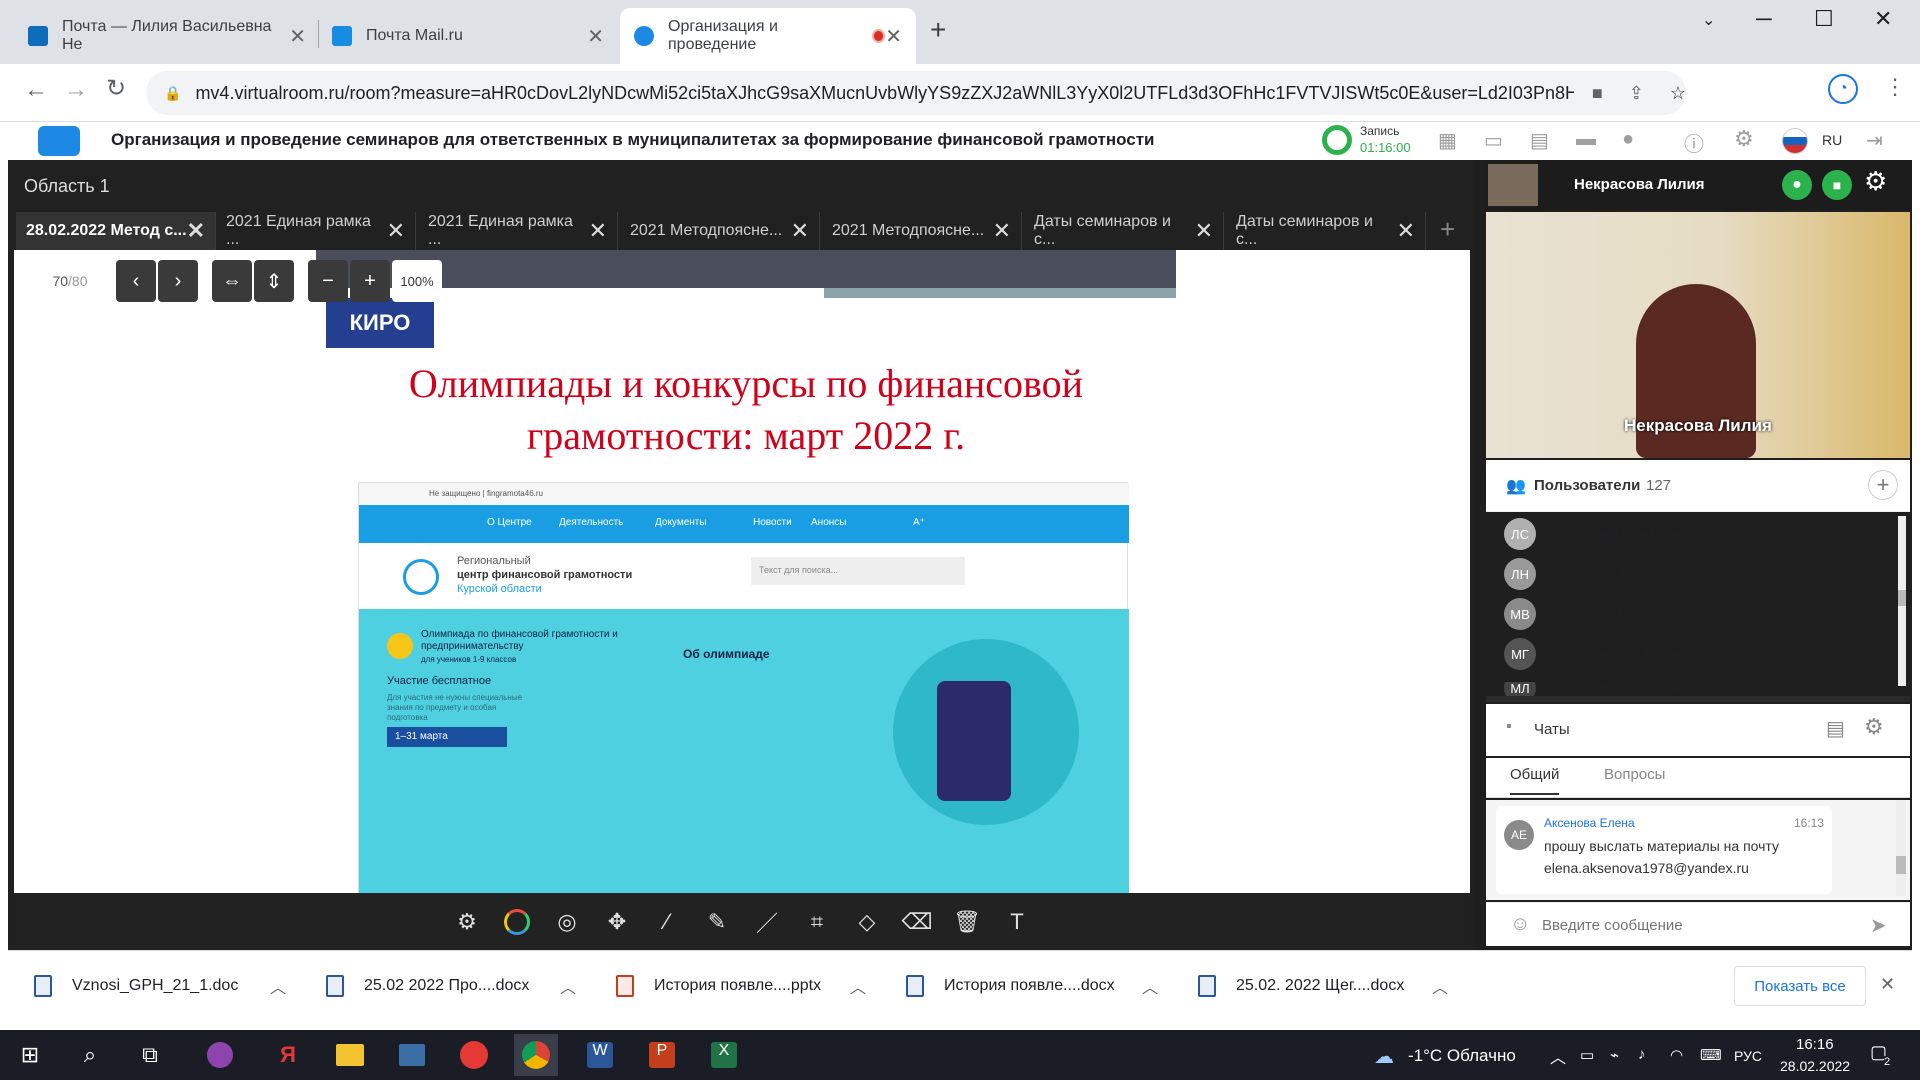 The height and width of the screenshot is (1080, 1920). I want to click on page-input: 70/80, so click(70, 281).